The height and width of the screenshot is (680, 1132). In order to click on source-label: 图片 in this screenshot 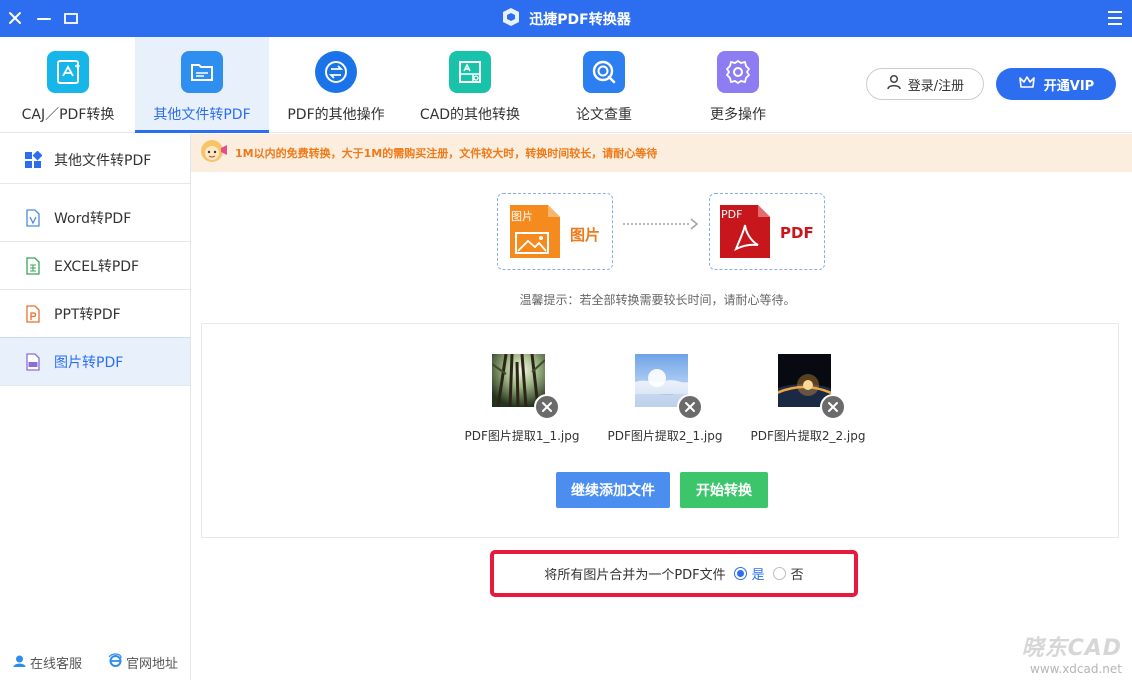, I will do `click(585, 235)`.